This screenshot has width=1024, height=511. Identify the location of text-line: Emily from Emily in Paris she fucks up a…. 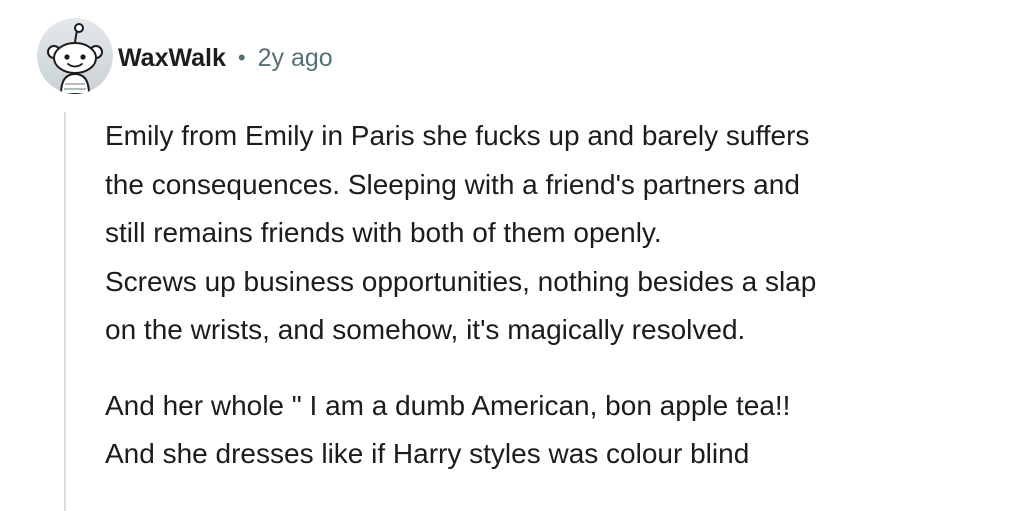
(457, 135).